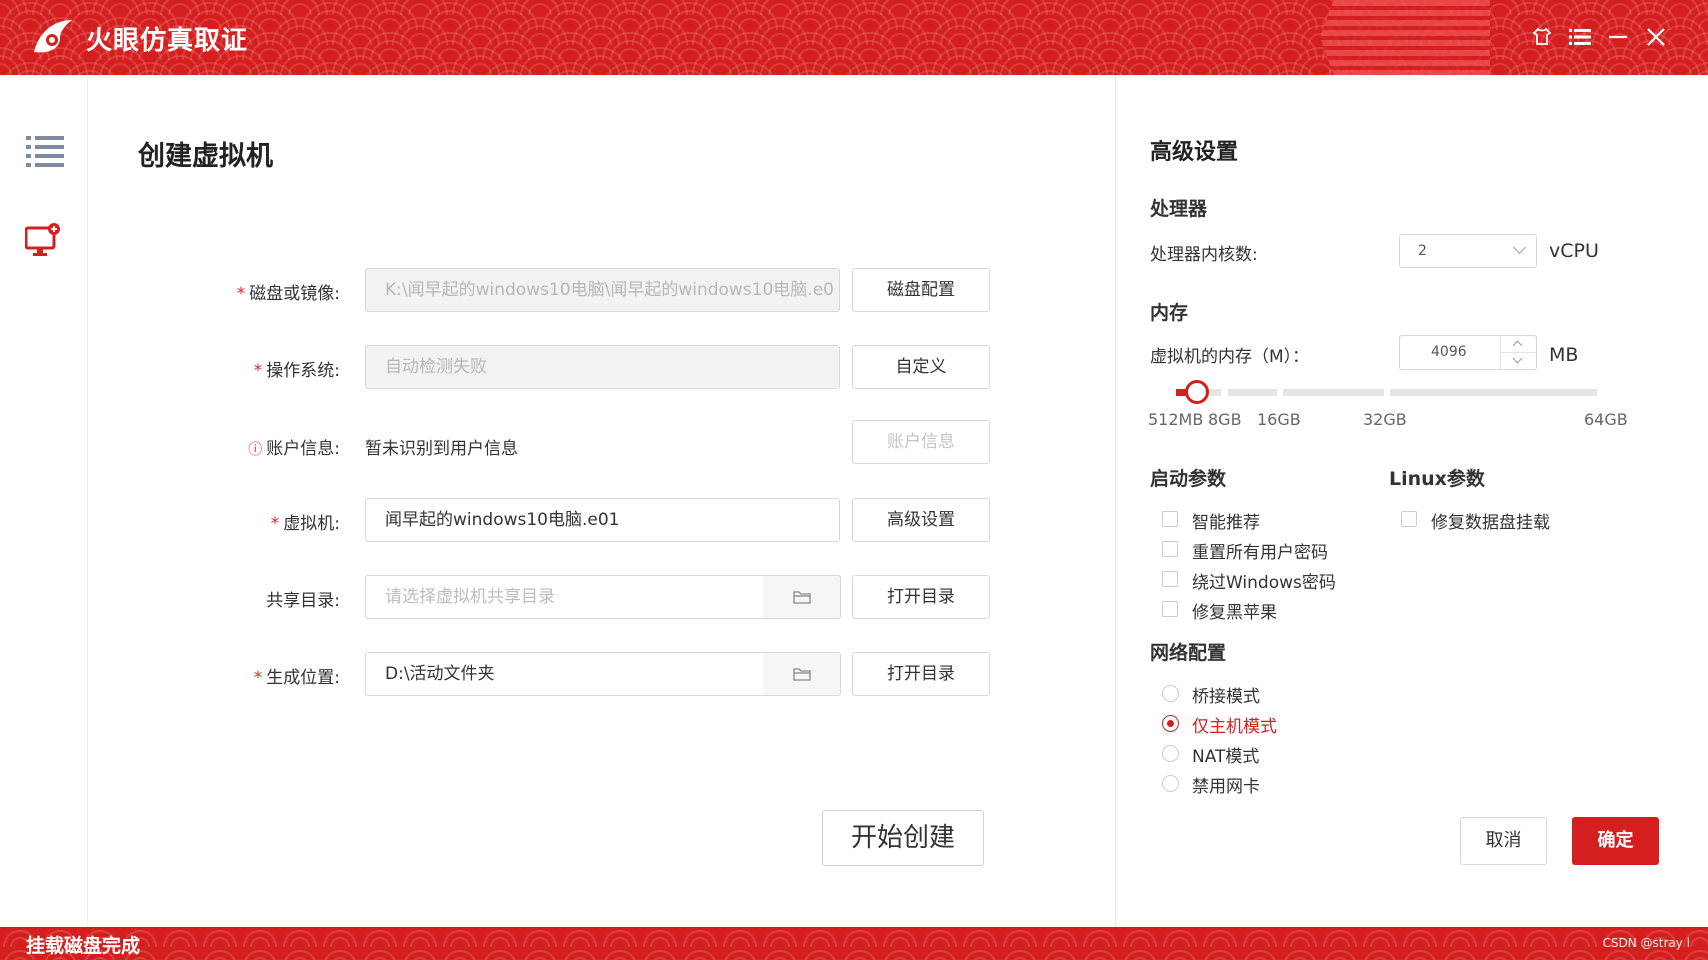 The width and height of the screenshot is (1708, 960). What do you see at coordinates (1252, 392) in the screenshot?
I see `slider-track-seg2` at bounding box center [1252, 392].